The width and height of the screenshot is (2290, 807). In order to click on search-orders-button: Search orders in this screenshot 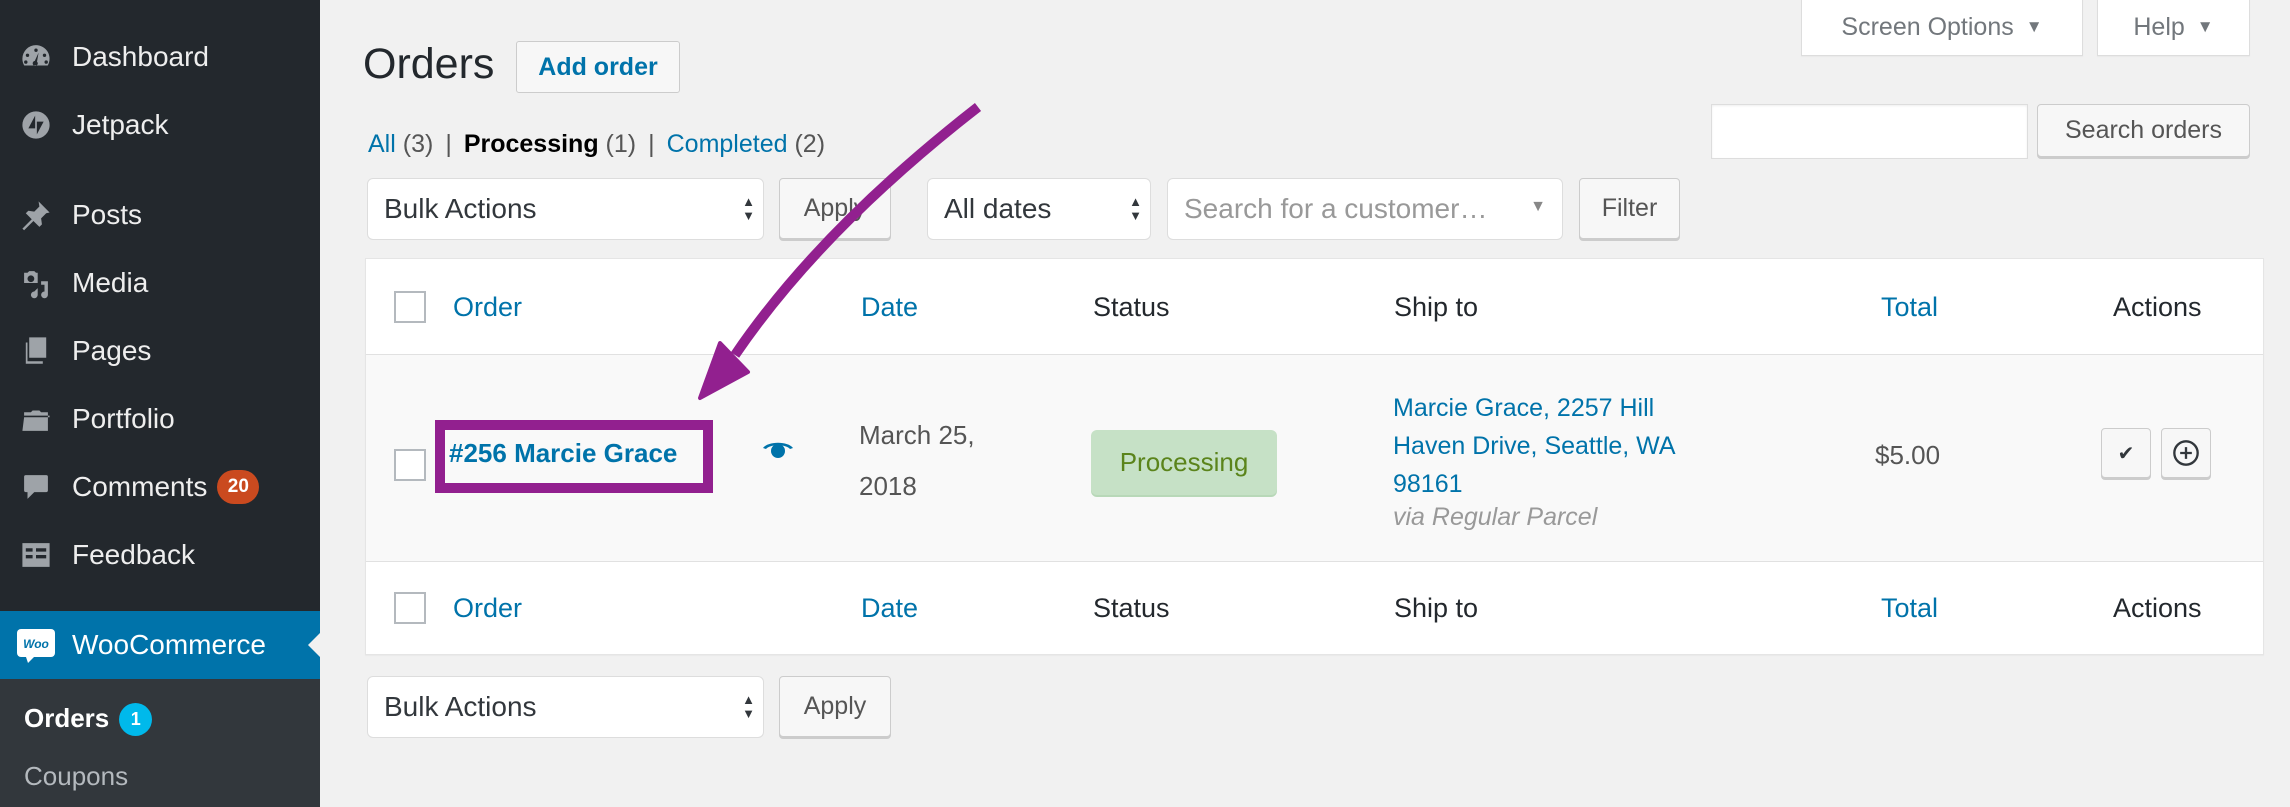, I will do `click(2143, 130)`.